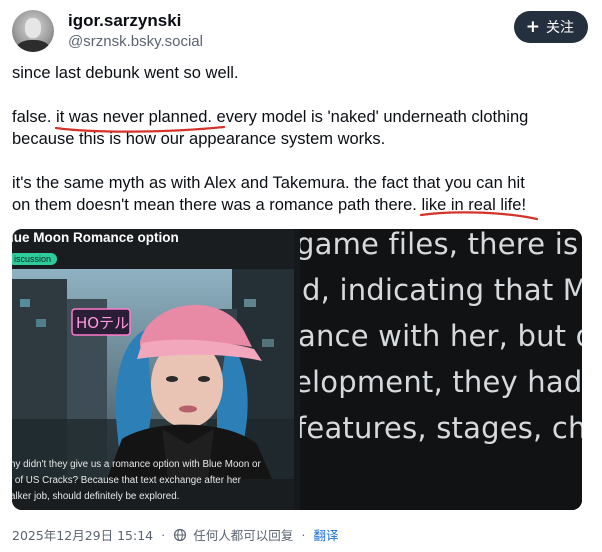  I want to click on post-timestamp: 2025年12月29日 15:14, so click(82, 534).